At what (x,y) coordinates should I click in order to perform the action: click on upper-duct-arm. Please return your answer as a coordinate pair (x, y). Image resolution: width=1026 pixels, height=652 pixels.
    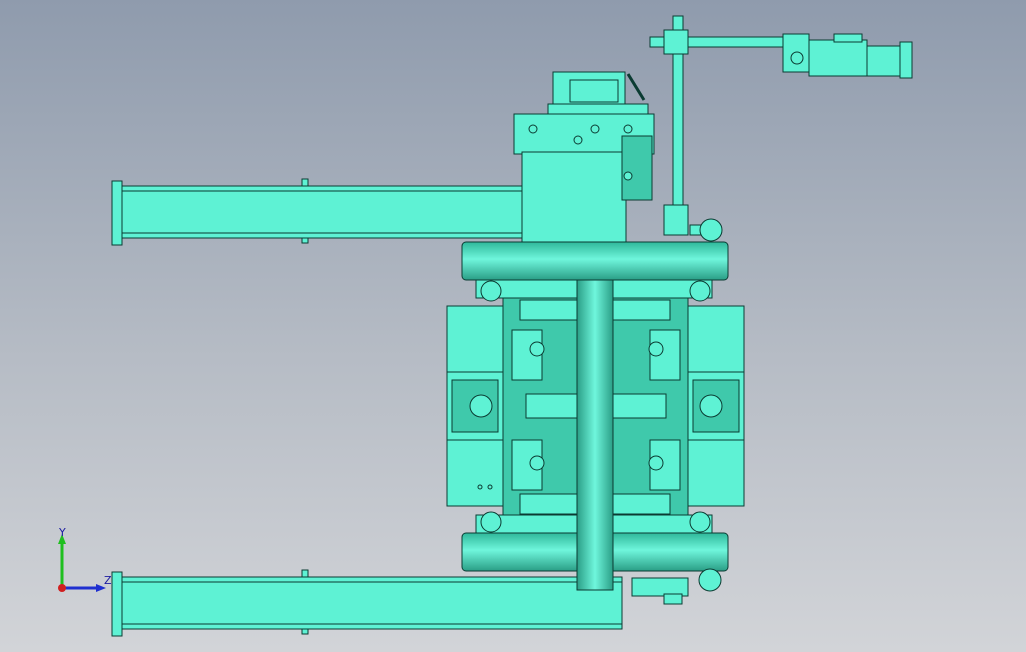
    Looking at the image, I should click on (317, 212).